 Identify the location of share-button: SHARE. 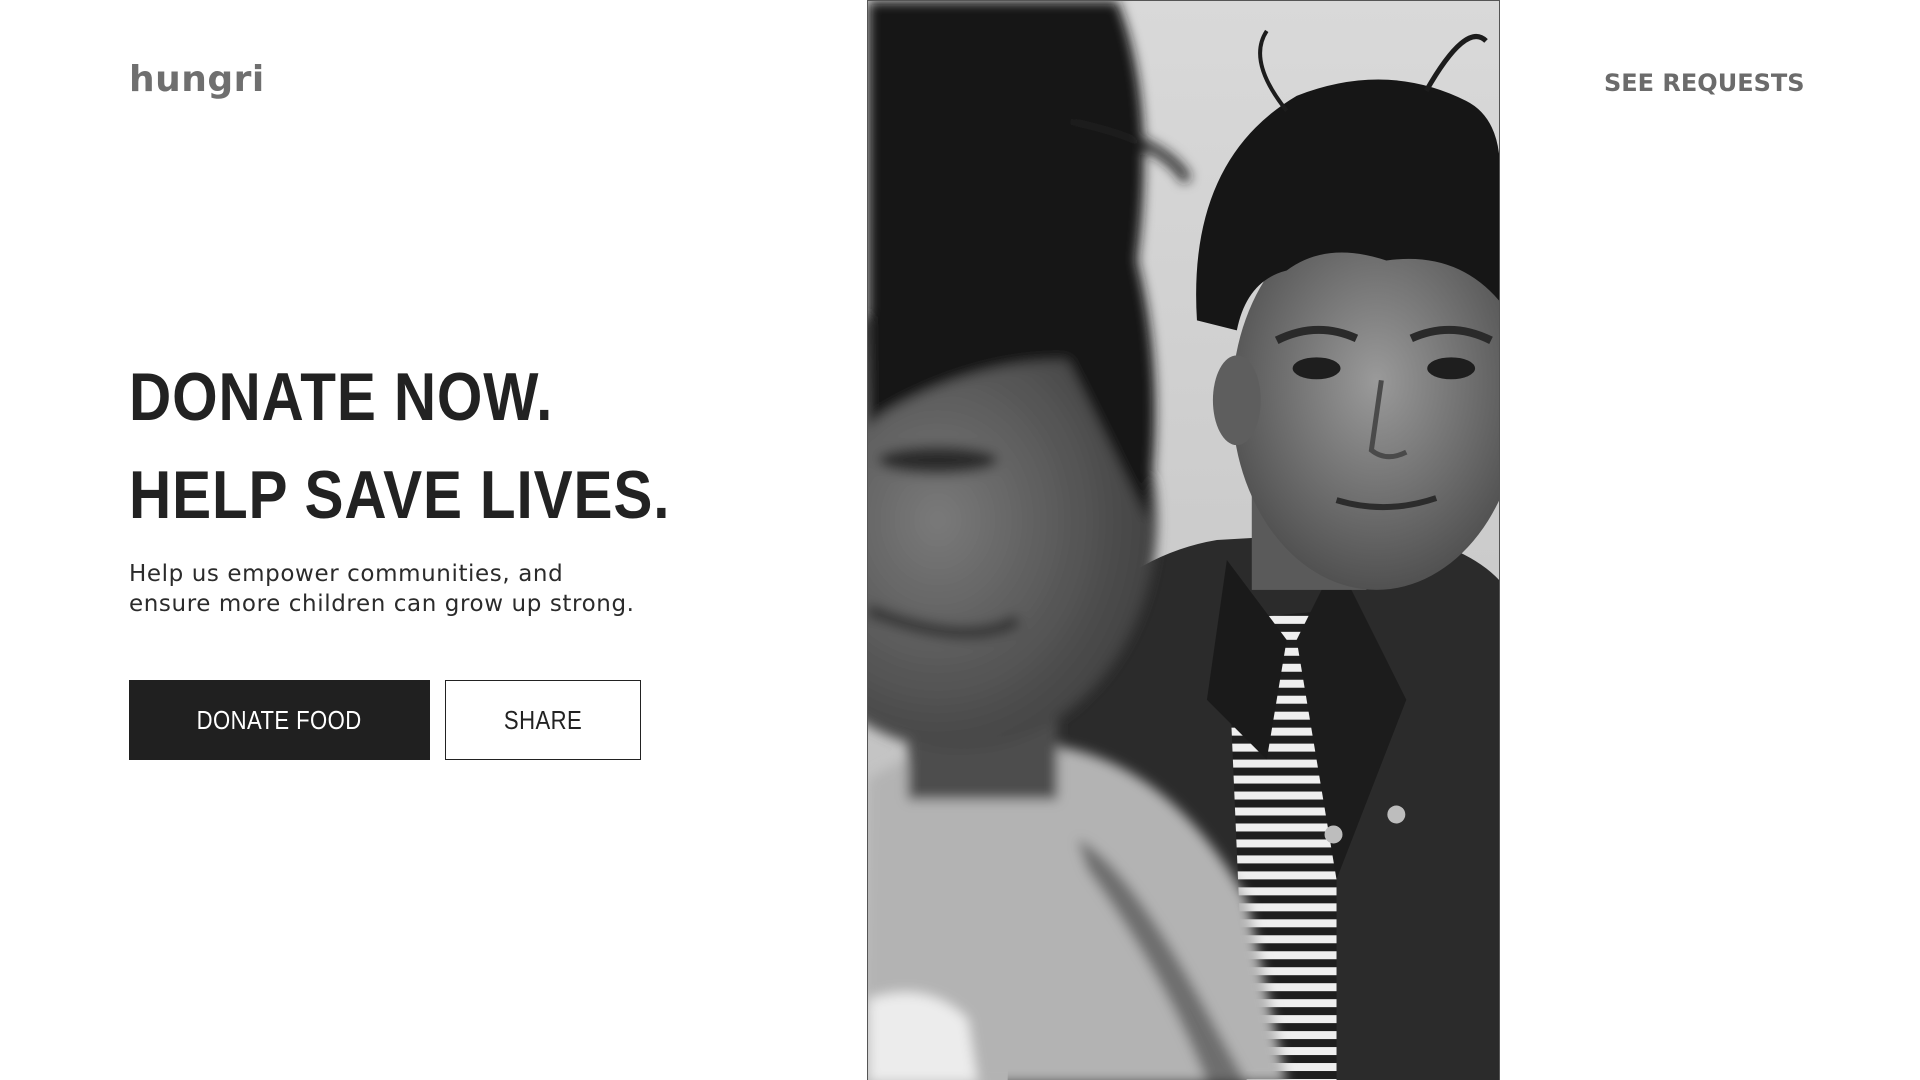
(543, 720).